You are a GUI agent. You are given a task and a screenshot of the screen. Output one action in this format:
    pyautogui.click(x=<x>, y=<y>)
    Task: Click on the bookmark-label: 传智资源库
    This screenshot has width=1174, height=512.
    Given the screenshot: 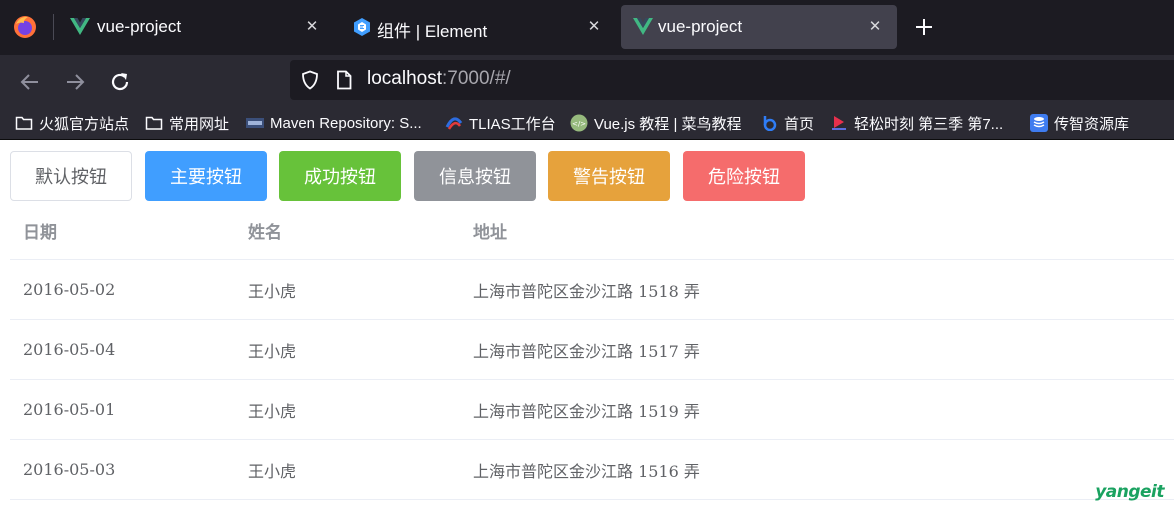 What is the action you would take?
    pyautogui.click(x=1092, y=124)
    